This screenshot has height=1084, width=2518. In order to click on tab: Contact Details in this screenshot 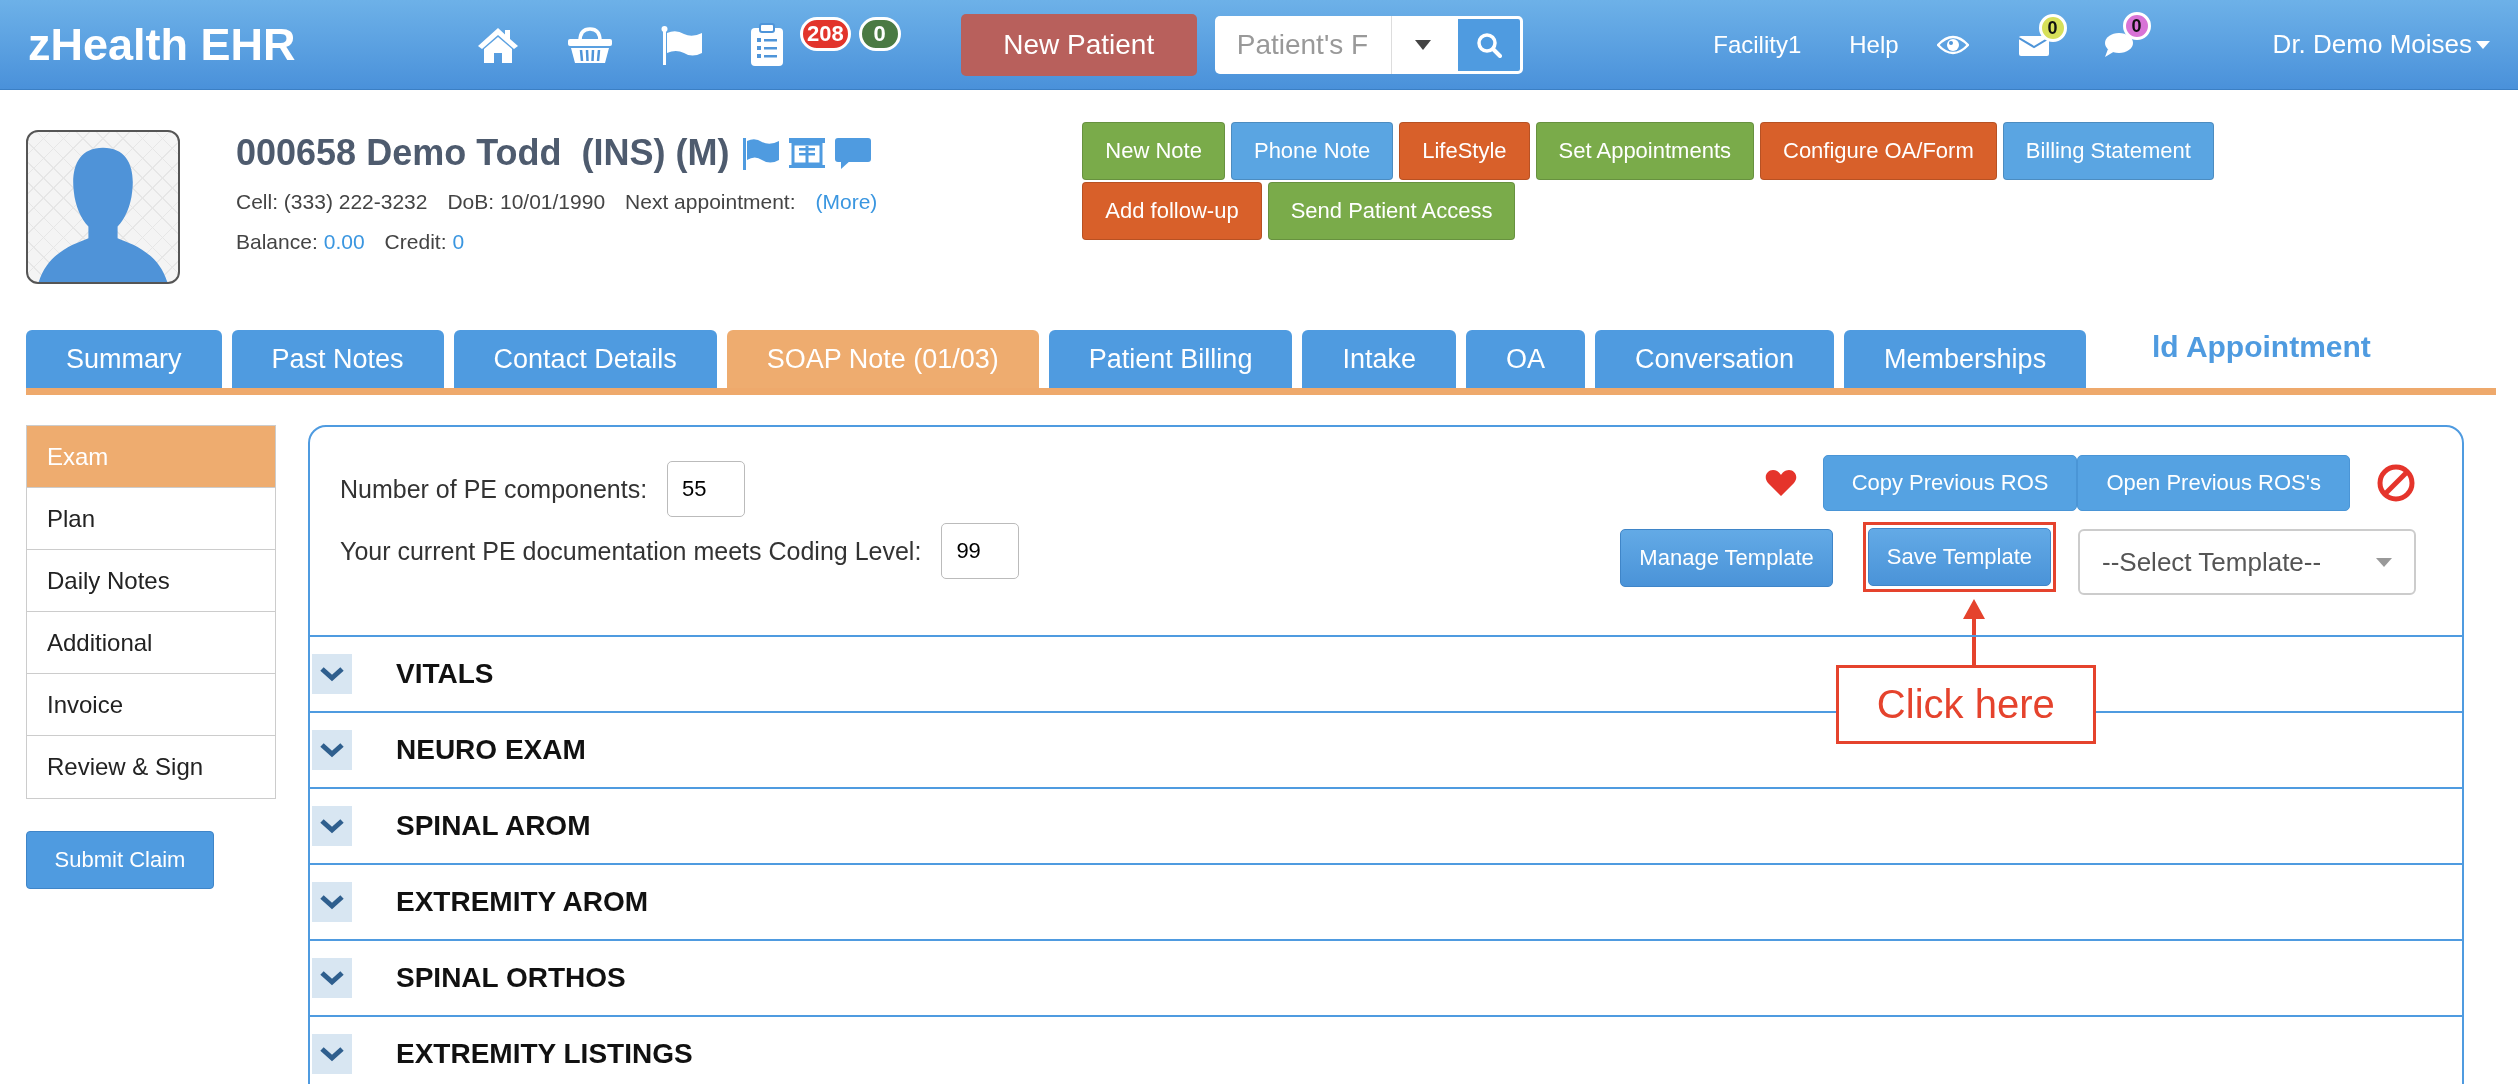, I will do `click(585, 359)`.